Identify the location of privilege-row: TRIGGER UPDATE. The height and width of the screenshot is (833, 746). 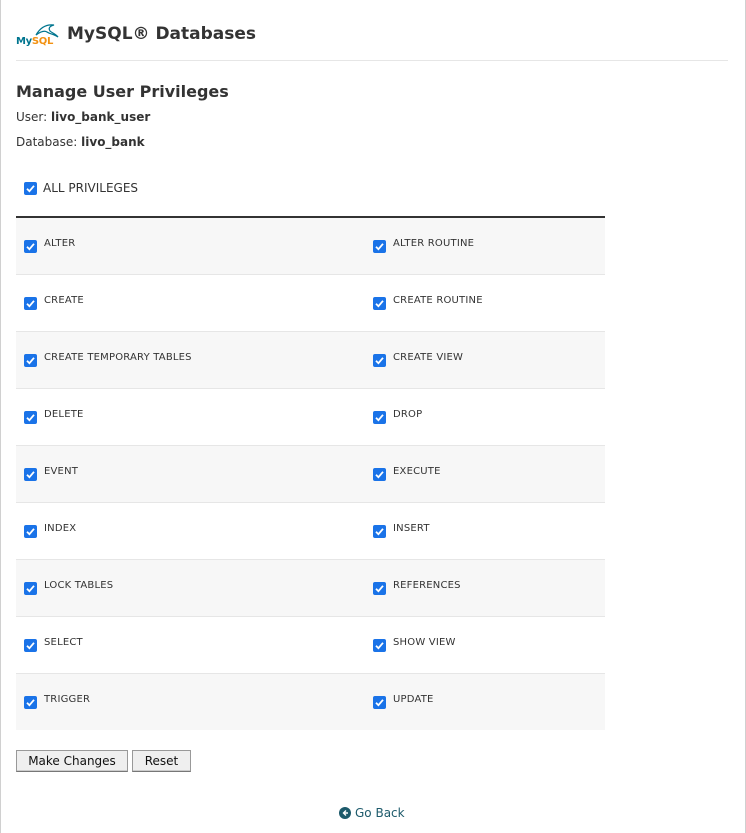
(310, 702).